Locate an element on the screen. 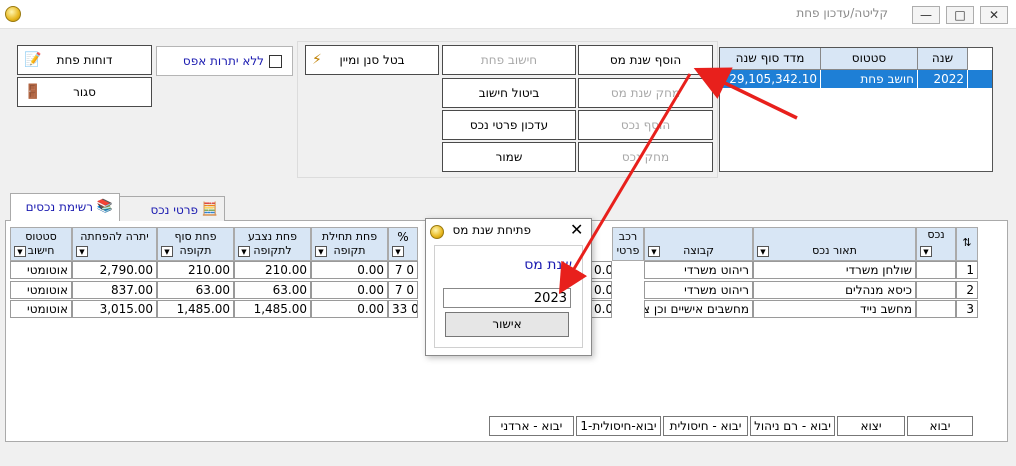 Image resolution: width=1016 pixels, height=466 pixels. tax-year-label: שנת מס is located at coordinates (548, 265).